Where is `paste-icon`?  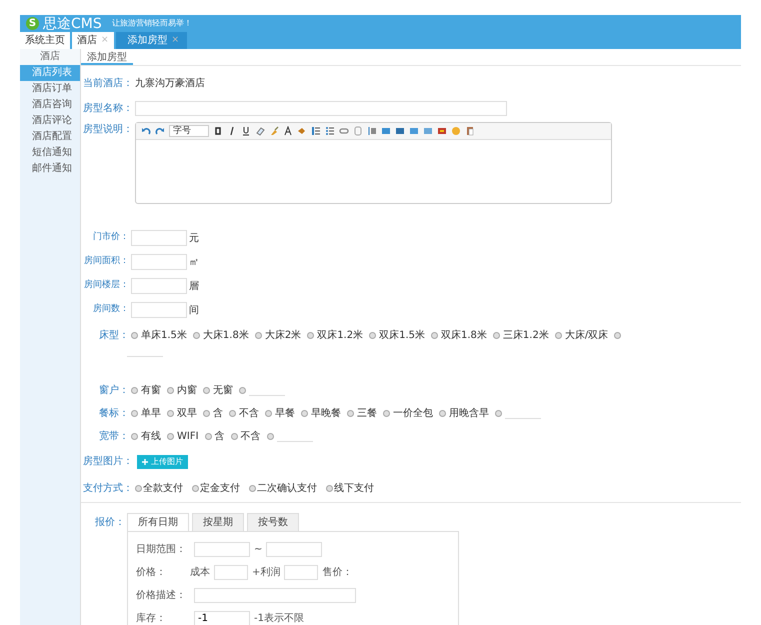 paste-icon is located at coordinates (470, 131).